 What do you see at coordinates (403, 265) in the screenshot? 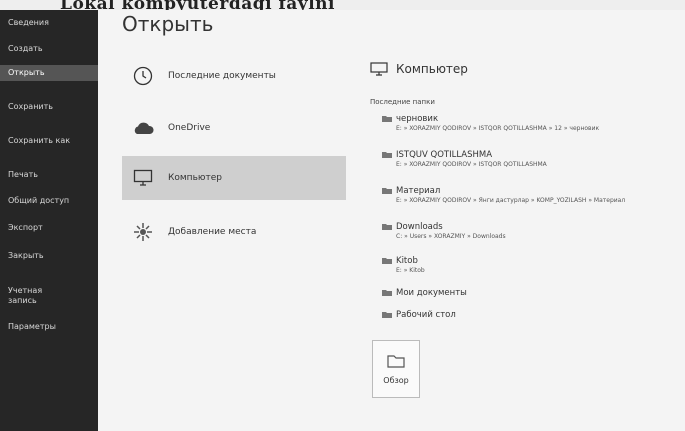
I see `recent-folder-item: Kitob E: » Kitob` at bounding box center [403, 265].